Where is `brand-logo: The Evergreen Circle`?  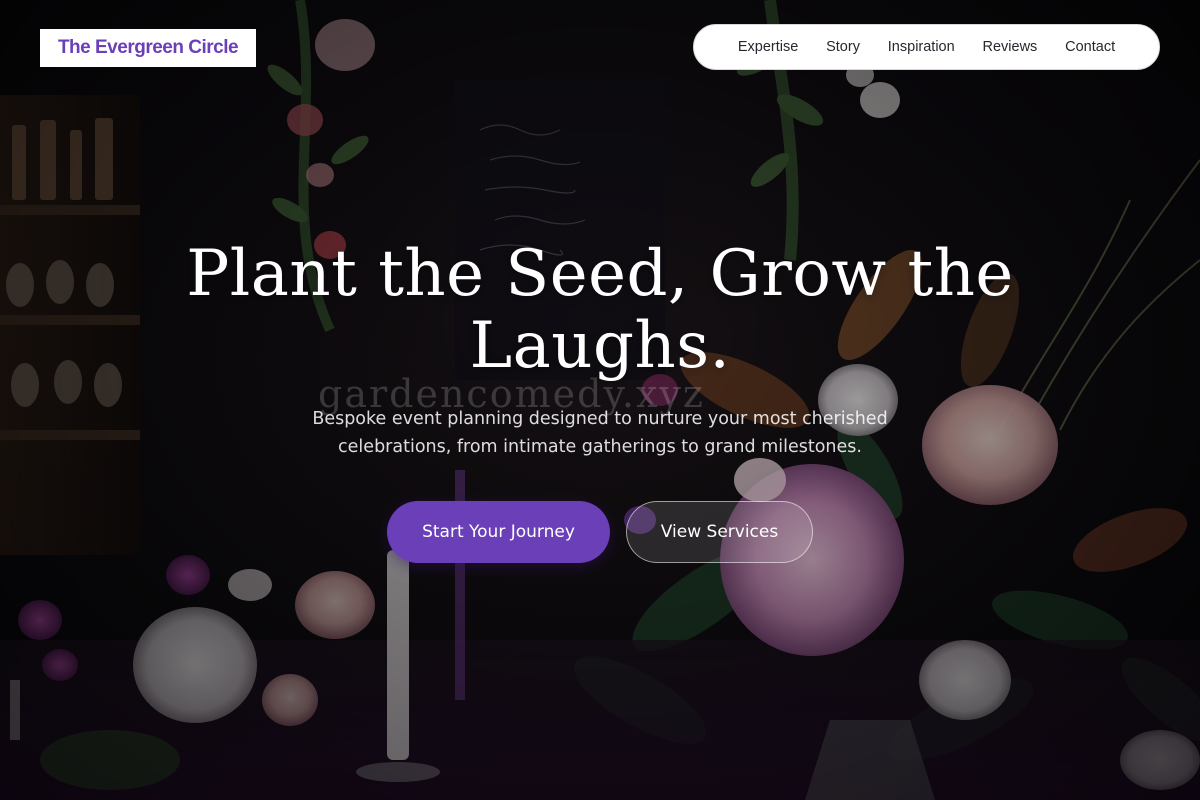
brand-logo: The Evergreen Circle is located at coordinates (148, 48).